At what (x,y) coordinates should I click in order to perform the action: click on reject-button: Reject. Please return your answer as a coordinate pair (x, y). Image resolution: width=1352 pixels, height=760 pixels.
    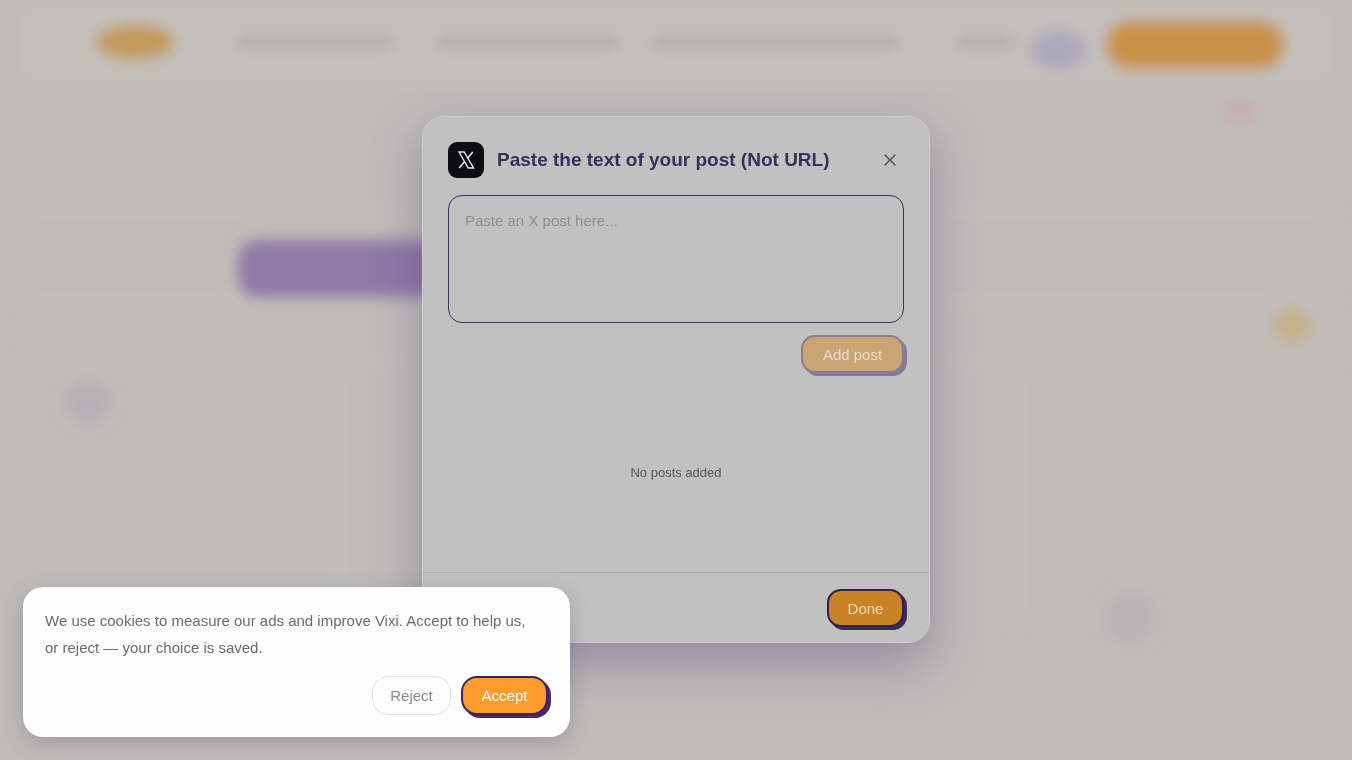
    Looking at the image, I should click on (411, 695).